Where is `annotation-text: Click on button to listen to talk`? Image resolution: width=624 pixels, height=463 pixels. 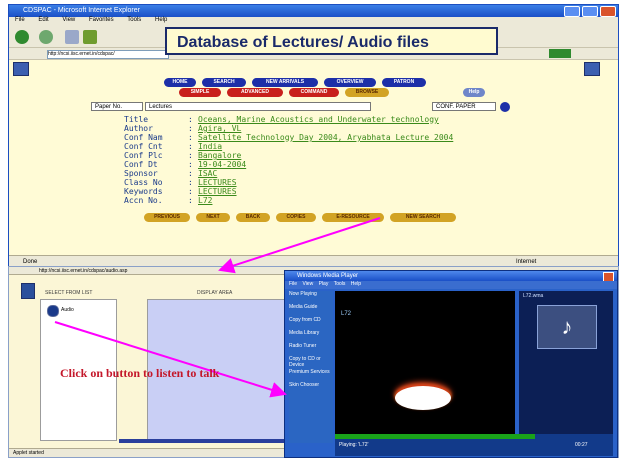 annotation-text: Click on button to listen to talk is located at coordinates (140, 373).